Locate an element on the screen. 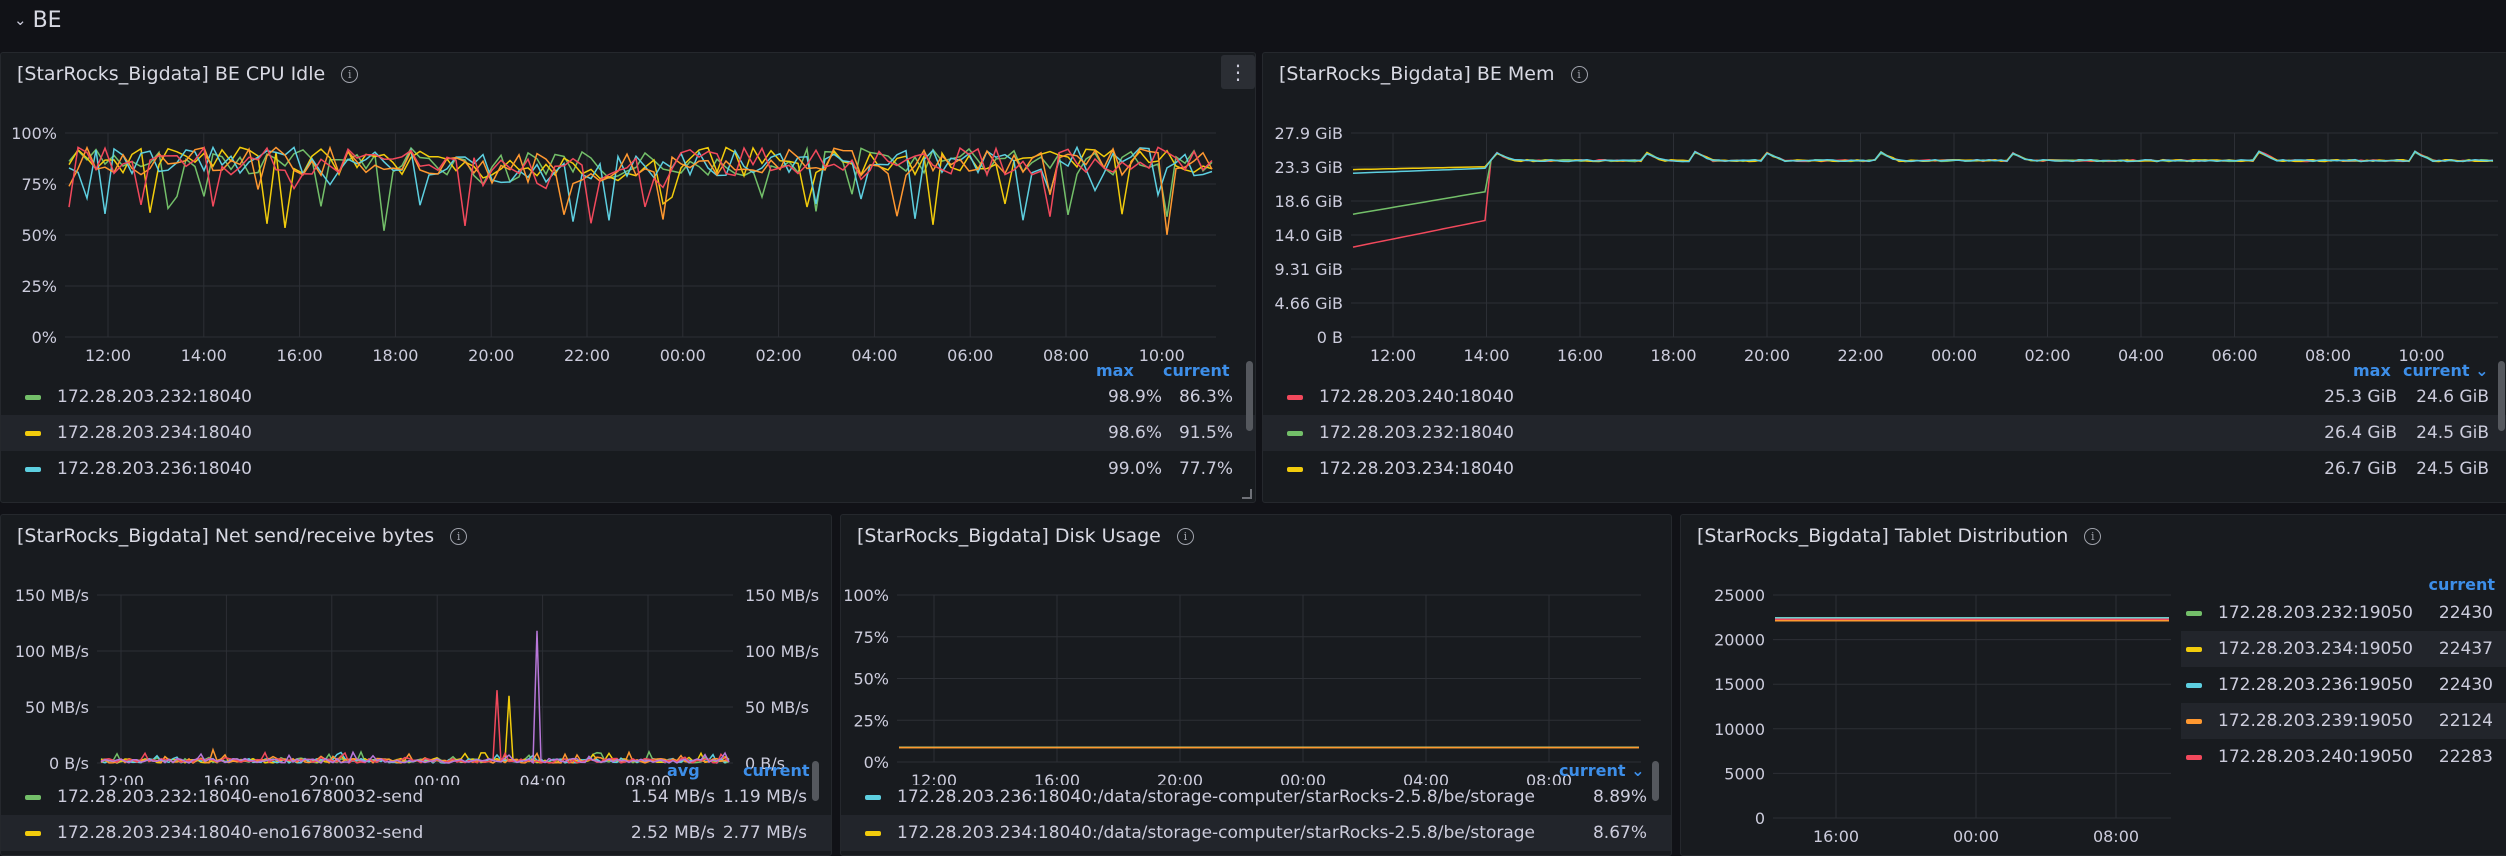  legend-row: 172.28.203.240:19050 22283 is located at coordinates (2343, 757).